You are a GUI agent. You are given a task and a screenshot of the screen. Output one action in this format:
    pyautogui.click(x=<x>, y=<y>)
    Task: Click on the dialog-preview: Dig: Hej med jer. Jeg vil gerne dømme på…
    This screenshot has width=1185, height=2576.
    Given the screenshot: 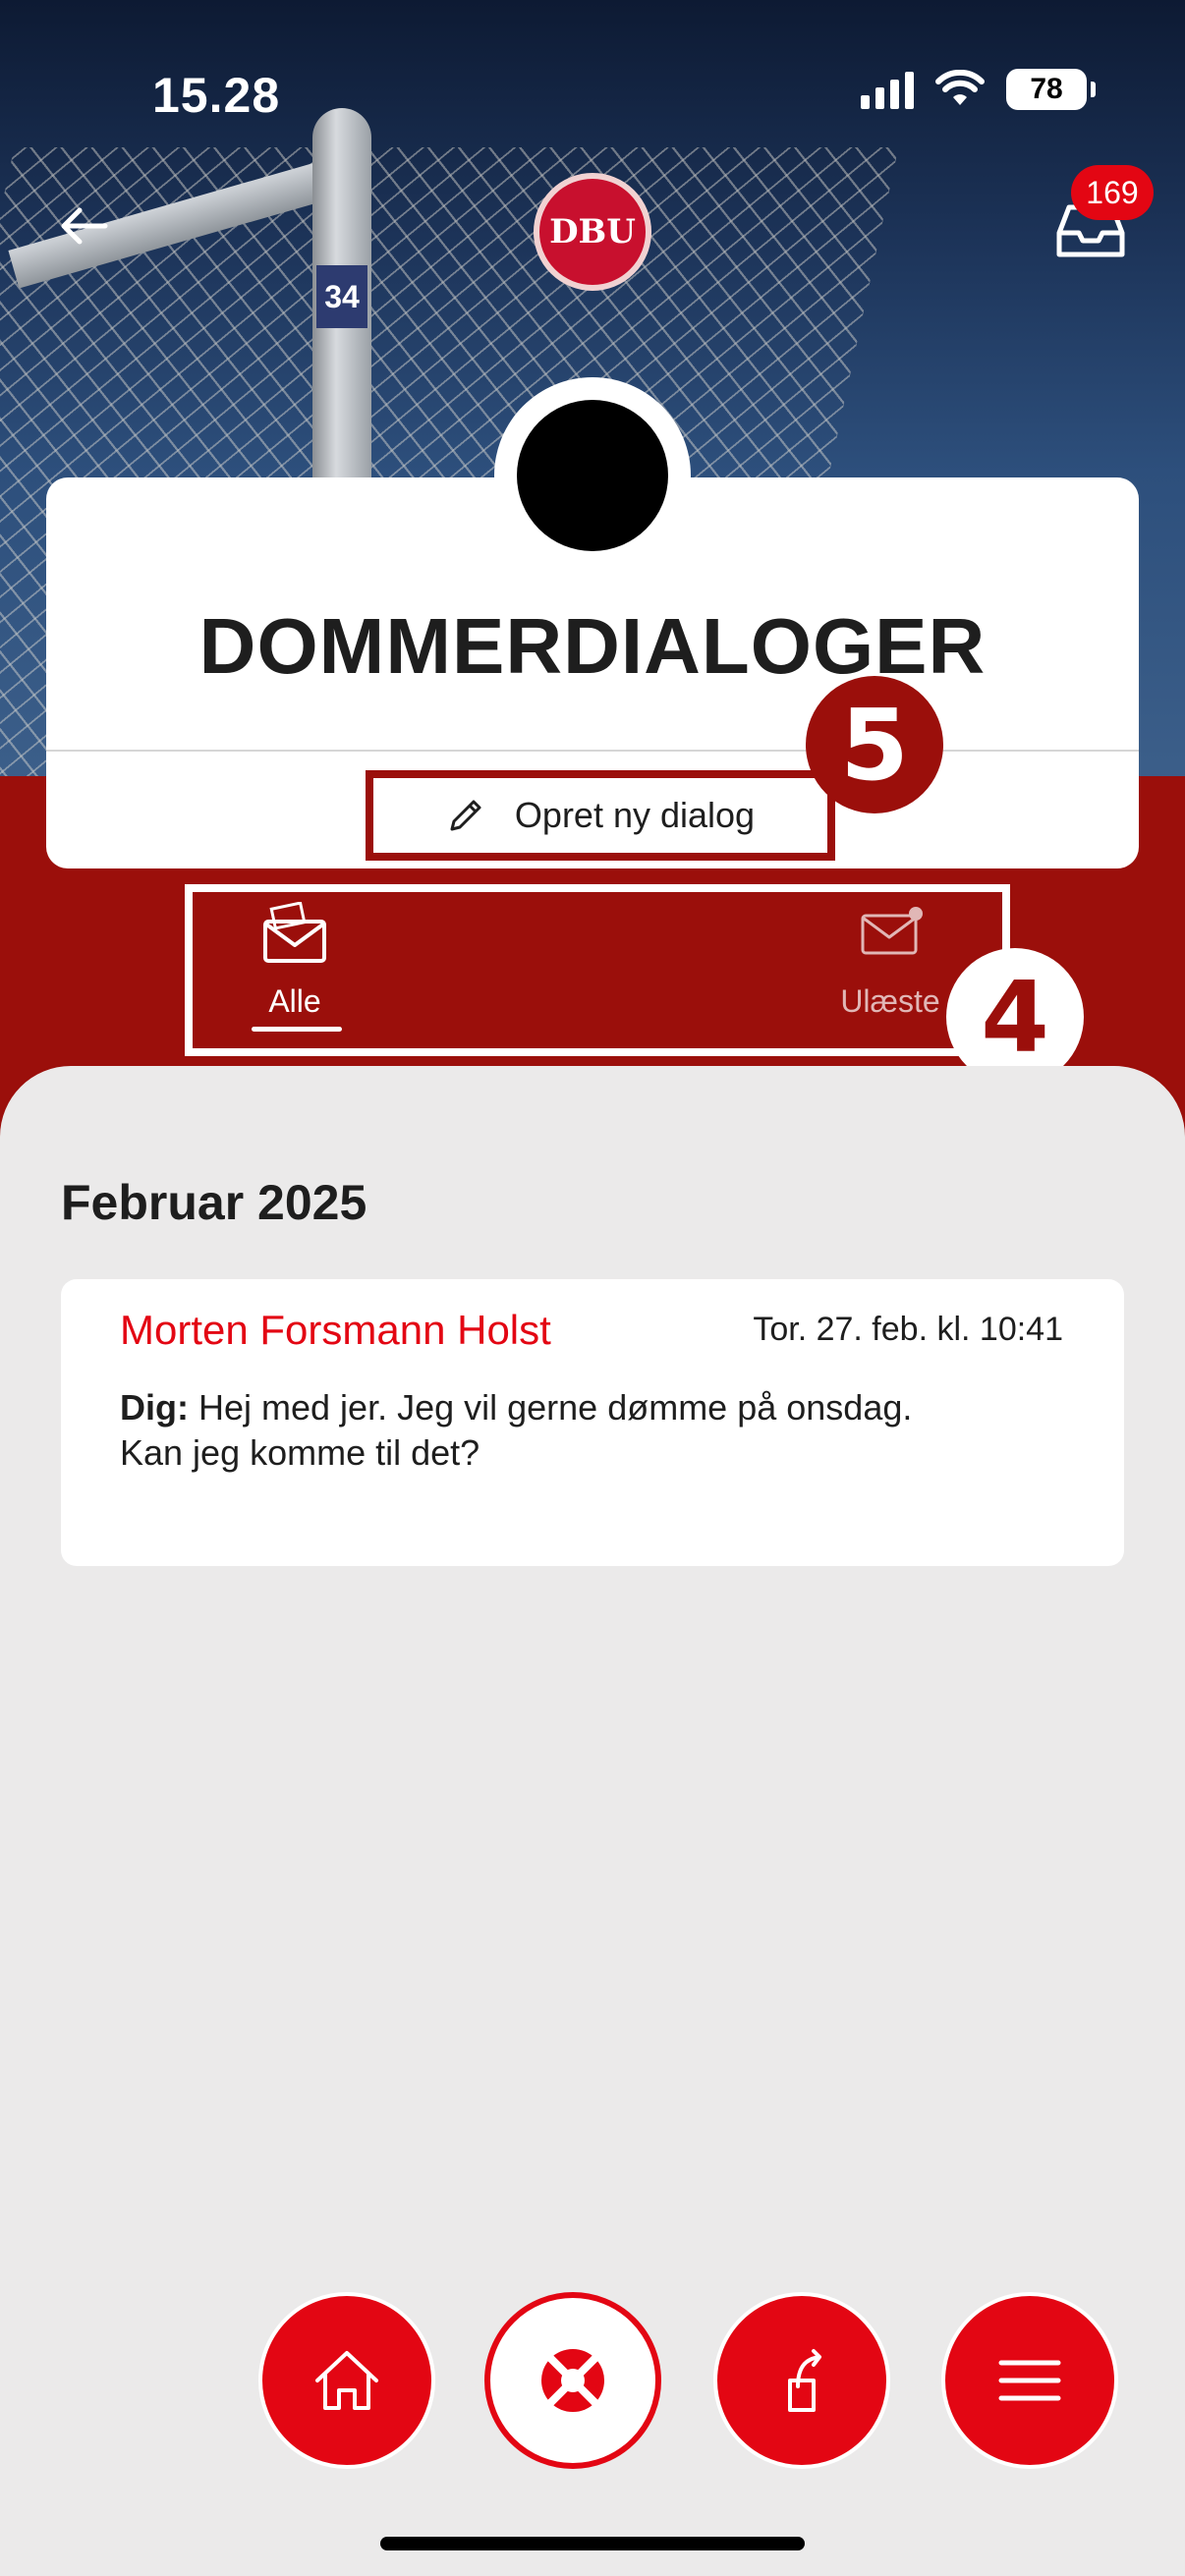 What is the action you would take?
    pyautogui.click(x=542, y=1430)
    